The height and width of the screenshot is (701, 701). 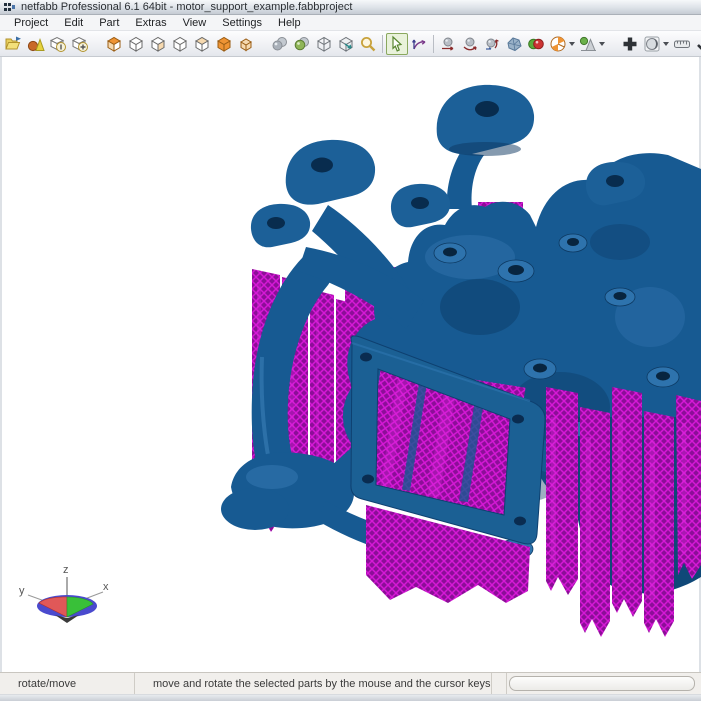 What do you see at coordinates (397, 43) in the screenshot?
I see `select-cursor-icon` at bounding box center [397, 43].